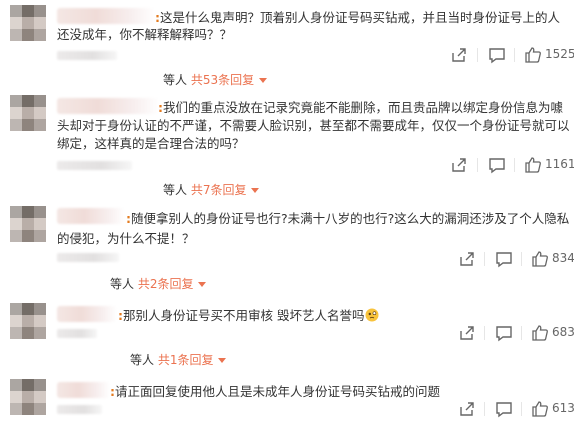 The image size is (574, 425). I want to click on comment-actions: 1161, so click(509, 165).